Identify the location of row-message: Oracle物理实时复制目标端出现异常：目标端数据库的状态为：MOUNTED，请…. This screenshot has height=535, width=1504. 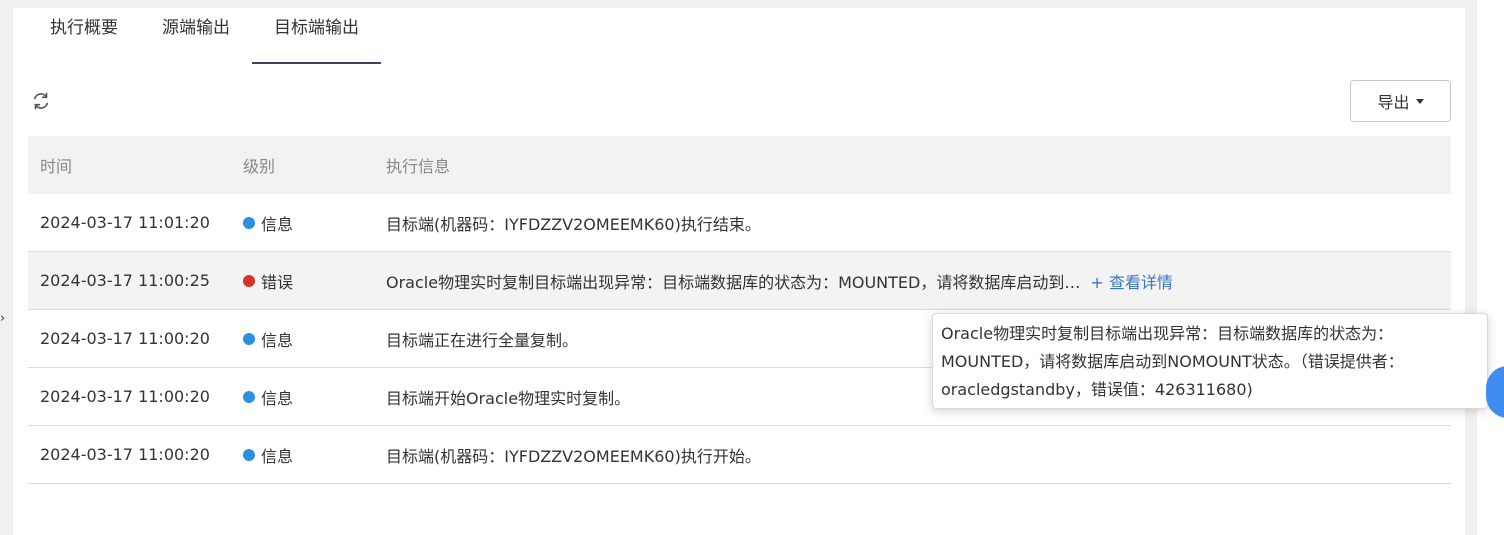
(917, 281).